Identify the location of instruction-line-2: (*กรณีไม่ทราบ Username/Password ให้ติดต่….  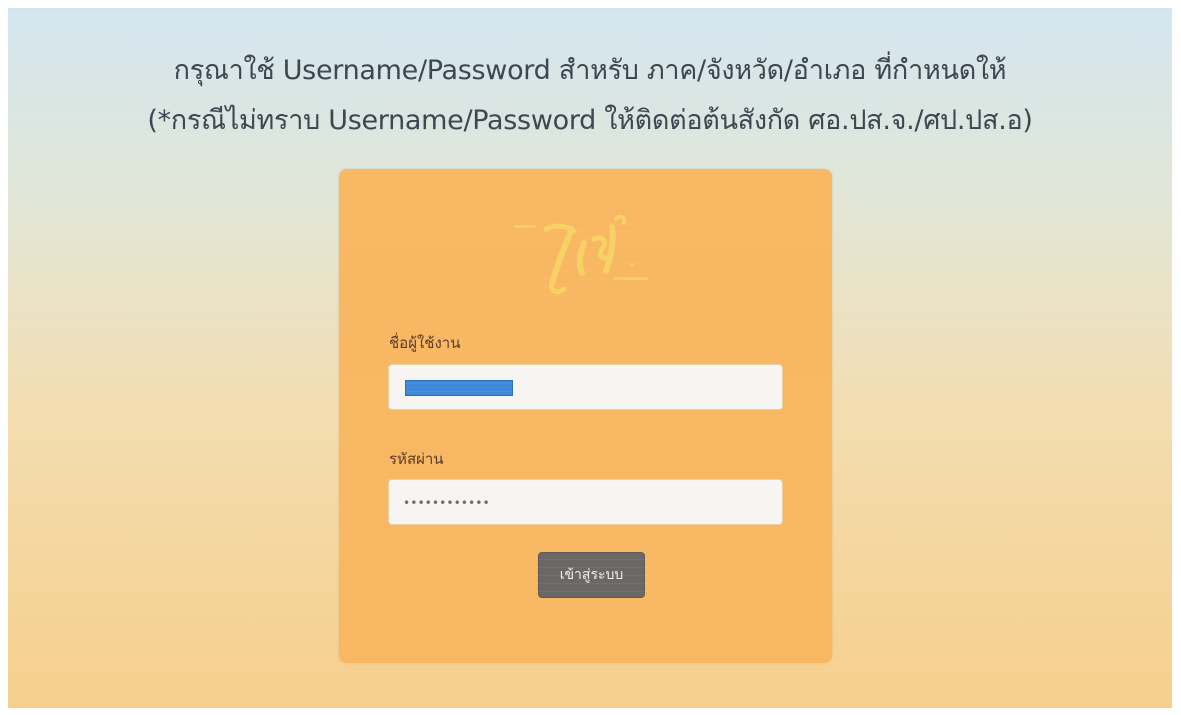
(590, 120).